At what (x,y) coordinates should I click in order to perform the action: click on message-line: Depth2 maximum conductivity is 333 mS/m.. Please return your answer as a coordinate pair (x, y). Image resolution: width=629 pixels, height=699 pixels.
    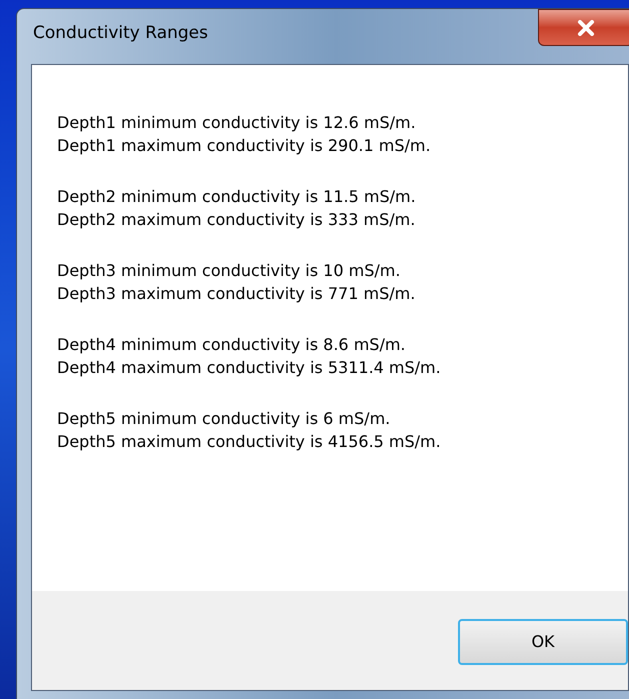
    Looking at the image, I should click on (236, 220).